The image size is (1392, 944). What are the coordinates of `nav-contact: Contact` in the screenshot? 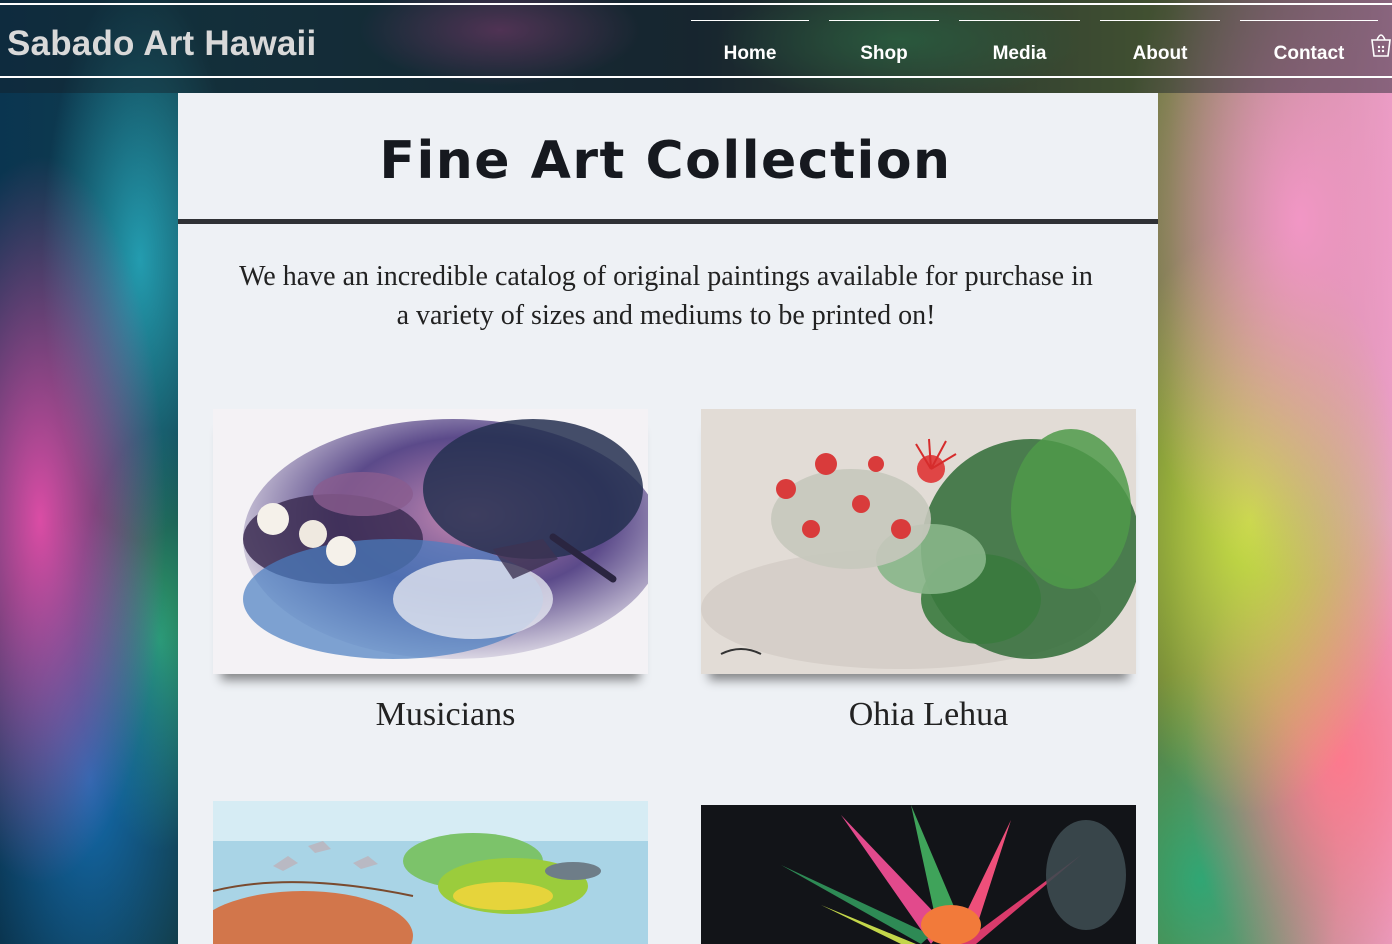 It's located at (1309, 45).